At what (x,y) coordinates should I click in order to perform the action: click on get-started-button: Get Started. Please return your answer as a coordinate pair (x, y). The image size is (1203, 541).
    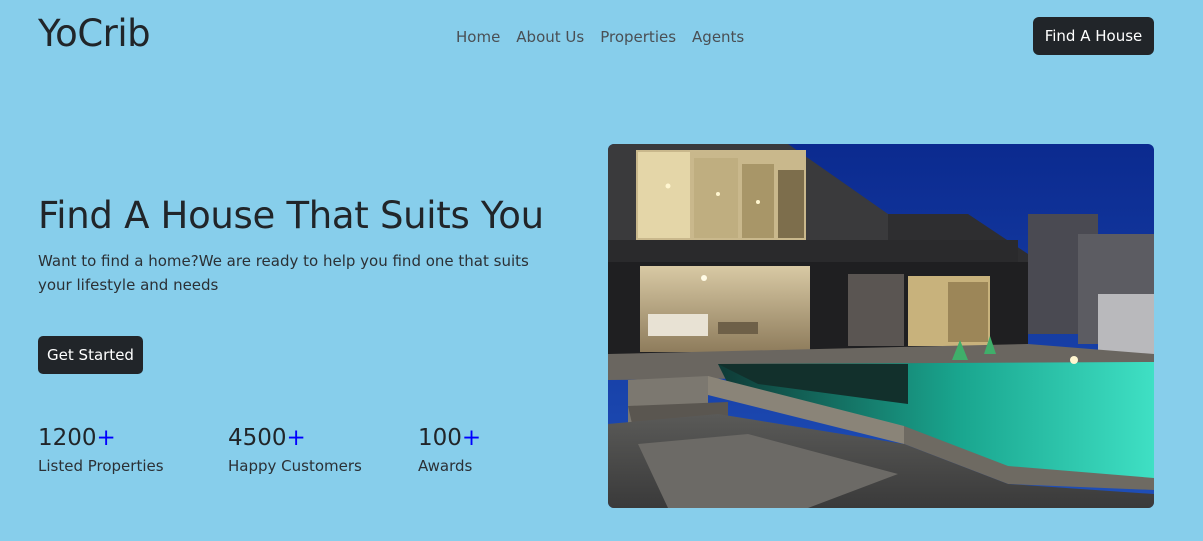
    Looking at the image, I should click on (90, 355).